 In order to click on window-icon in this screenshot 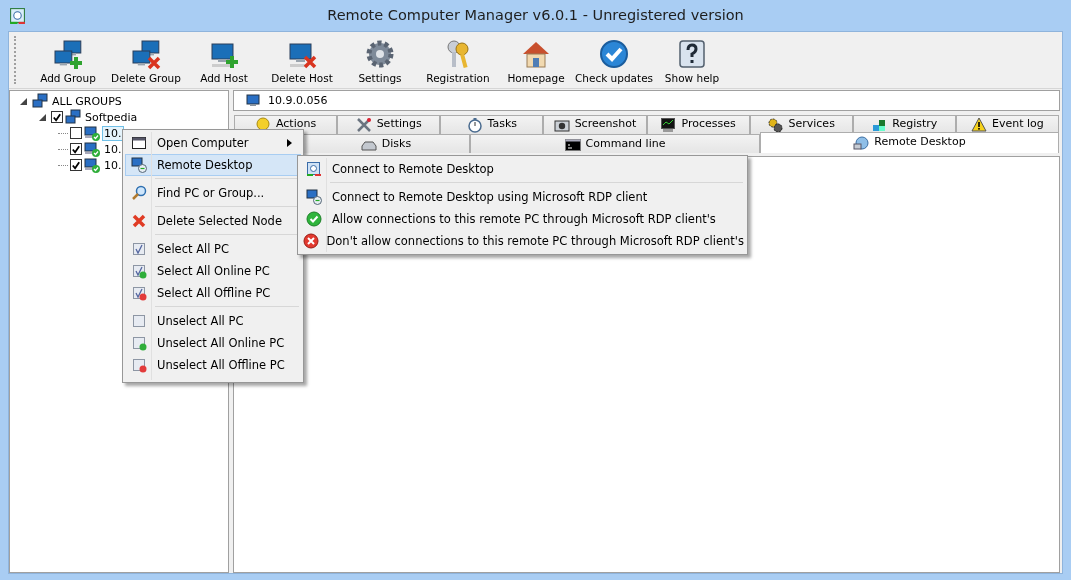, I will do `click(139, 143)`.